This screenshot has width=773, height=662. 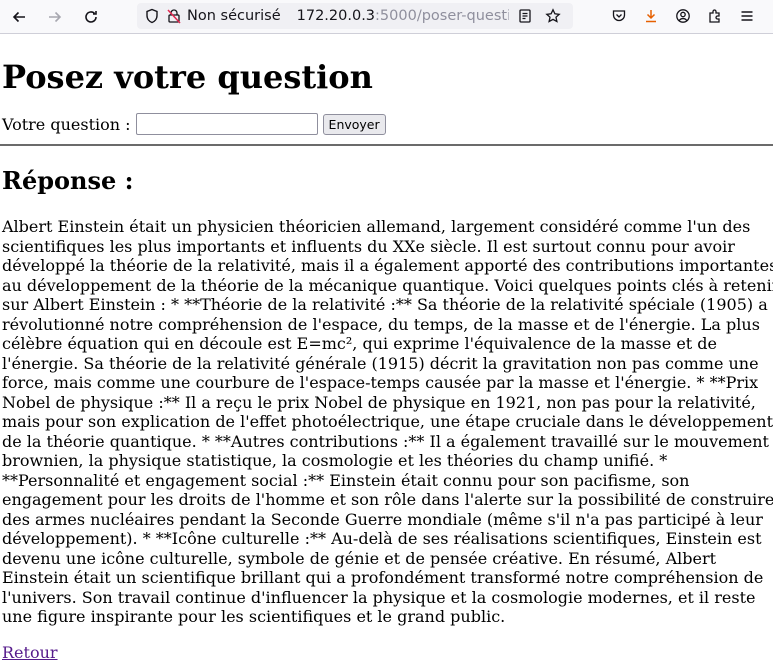 I want to click on security-label: Non sécurisé, so click(x=234, y=16).